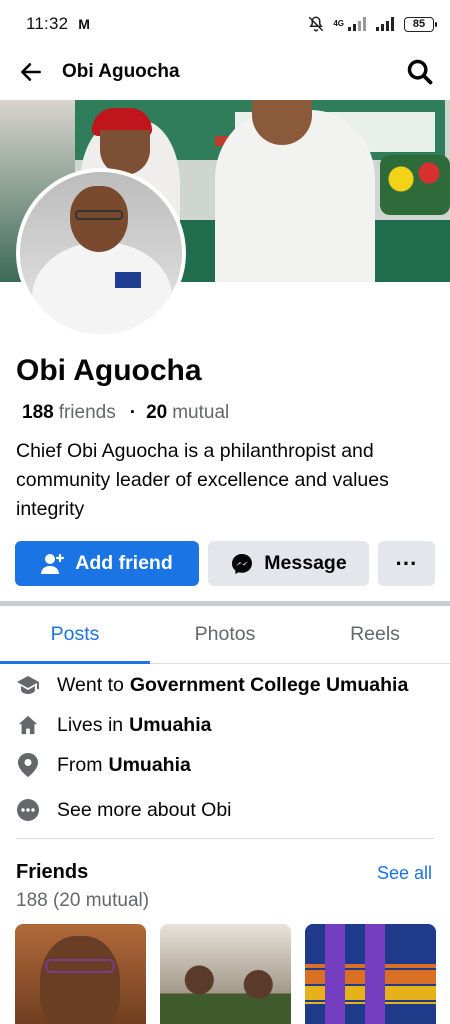 This screenshot has height=1024, width=450. What do you see at coordinates (358, 24) in the screenshot?
I see `signal-icon` at bounding box center [358, 24].